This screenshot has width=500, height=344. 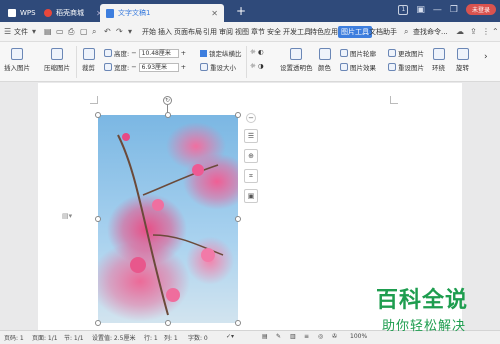 What do you see at coordinates (158, 67) in the screenshot?
I see `width-field: 6.93厘米` at bounding box center [158, 67].